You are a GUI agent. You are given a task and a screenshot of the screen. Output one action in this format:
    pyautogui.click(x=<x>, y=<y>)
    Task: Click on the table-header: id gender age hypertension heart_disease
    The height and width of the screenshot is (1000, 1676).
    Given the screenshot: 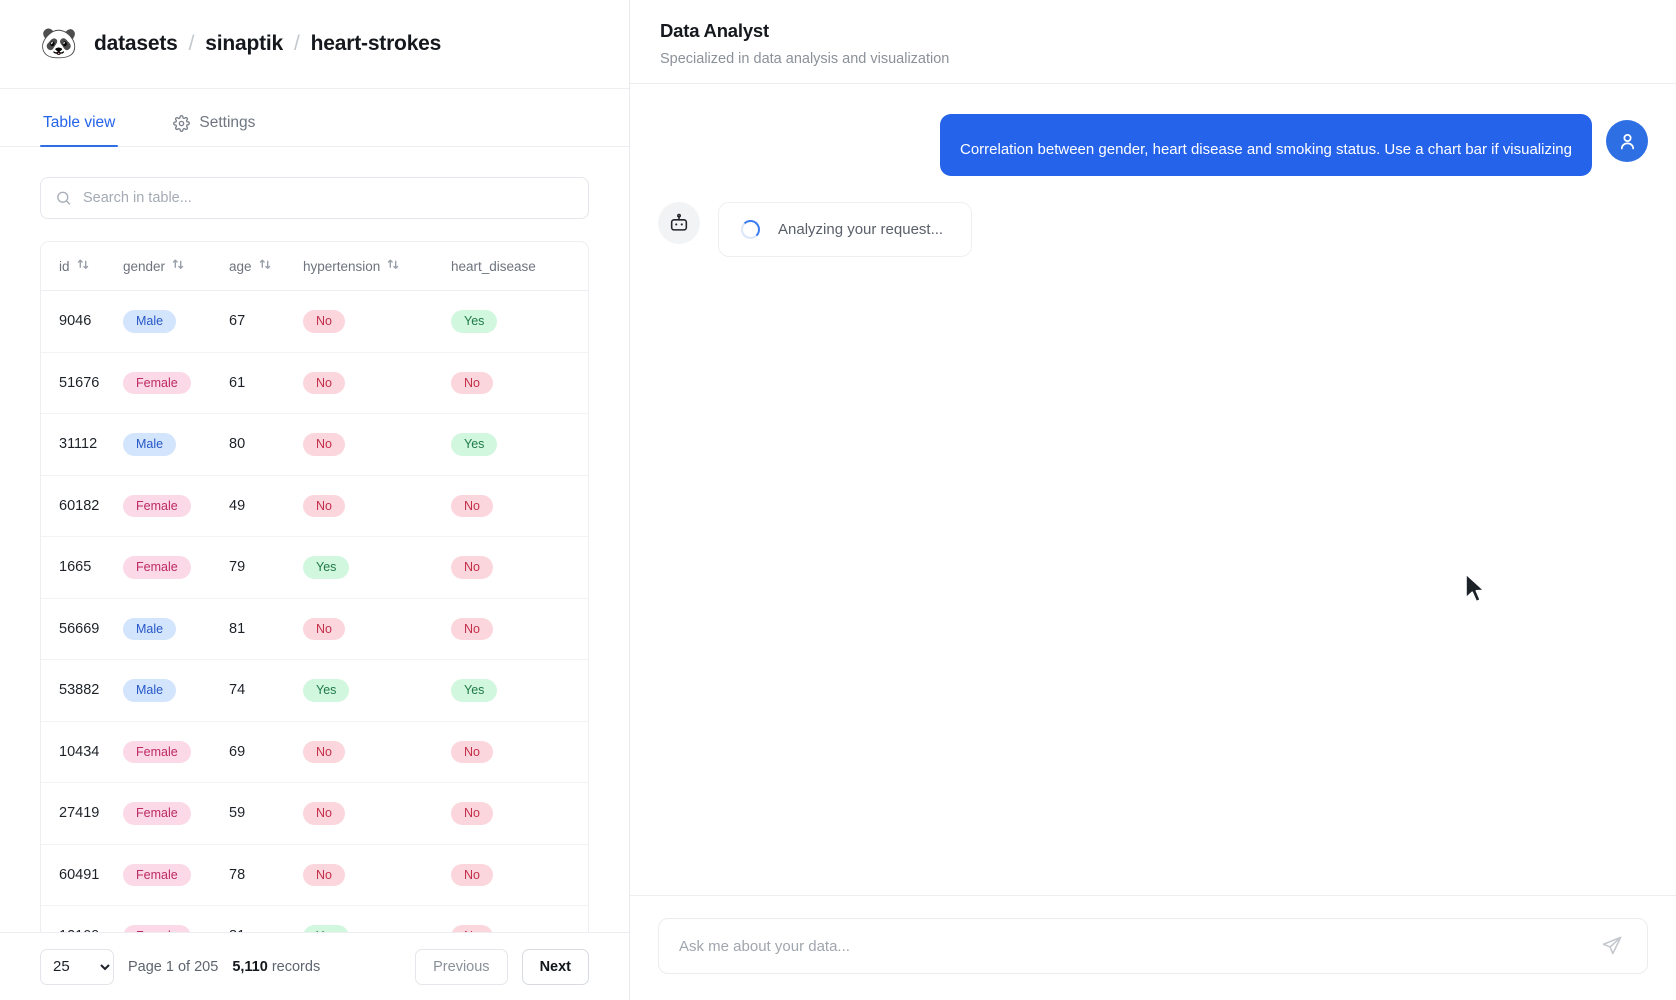 What is the action you would take?
    pyautogui.click(x=314, y=266)
    